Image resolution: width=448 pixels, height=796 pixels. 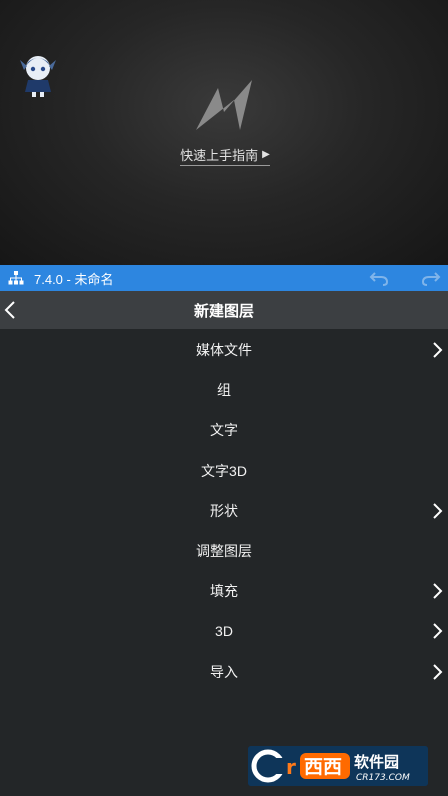 I want to click on menu-item-group: 组, so click(x=224, y=390).